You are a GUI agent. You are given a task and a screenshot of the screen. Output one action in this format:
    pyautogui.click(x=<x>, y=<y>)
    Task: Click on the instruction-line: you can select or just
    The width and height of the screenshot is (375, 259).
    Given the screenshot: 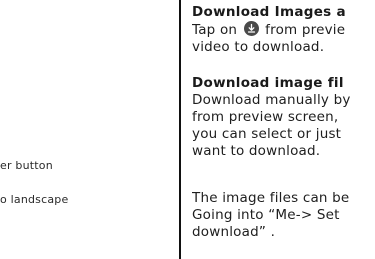 What is the action you would take?
    pyautogui.click(x=267, y=134)
    